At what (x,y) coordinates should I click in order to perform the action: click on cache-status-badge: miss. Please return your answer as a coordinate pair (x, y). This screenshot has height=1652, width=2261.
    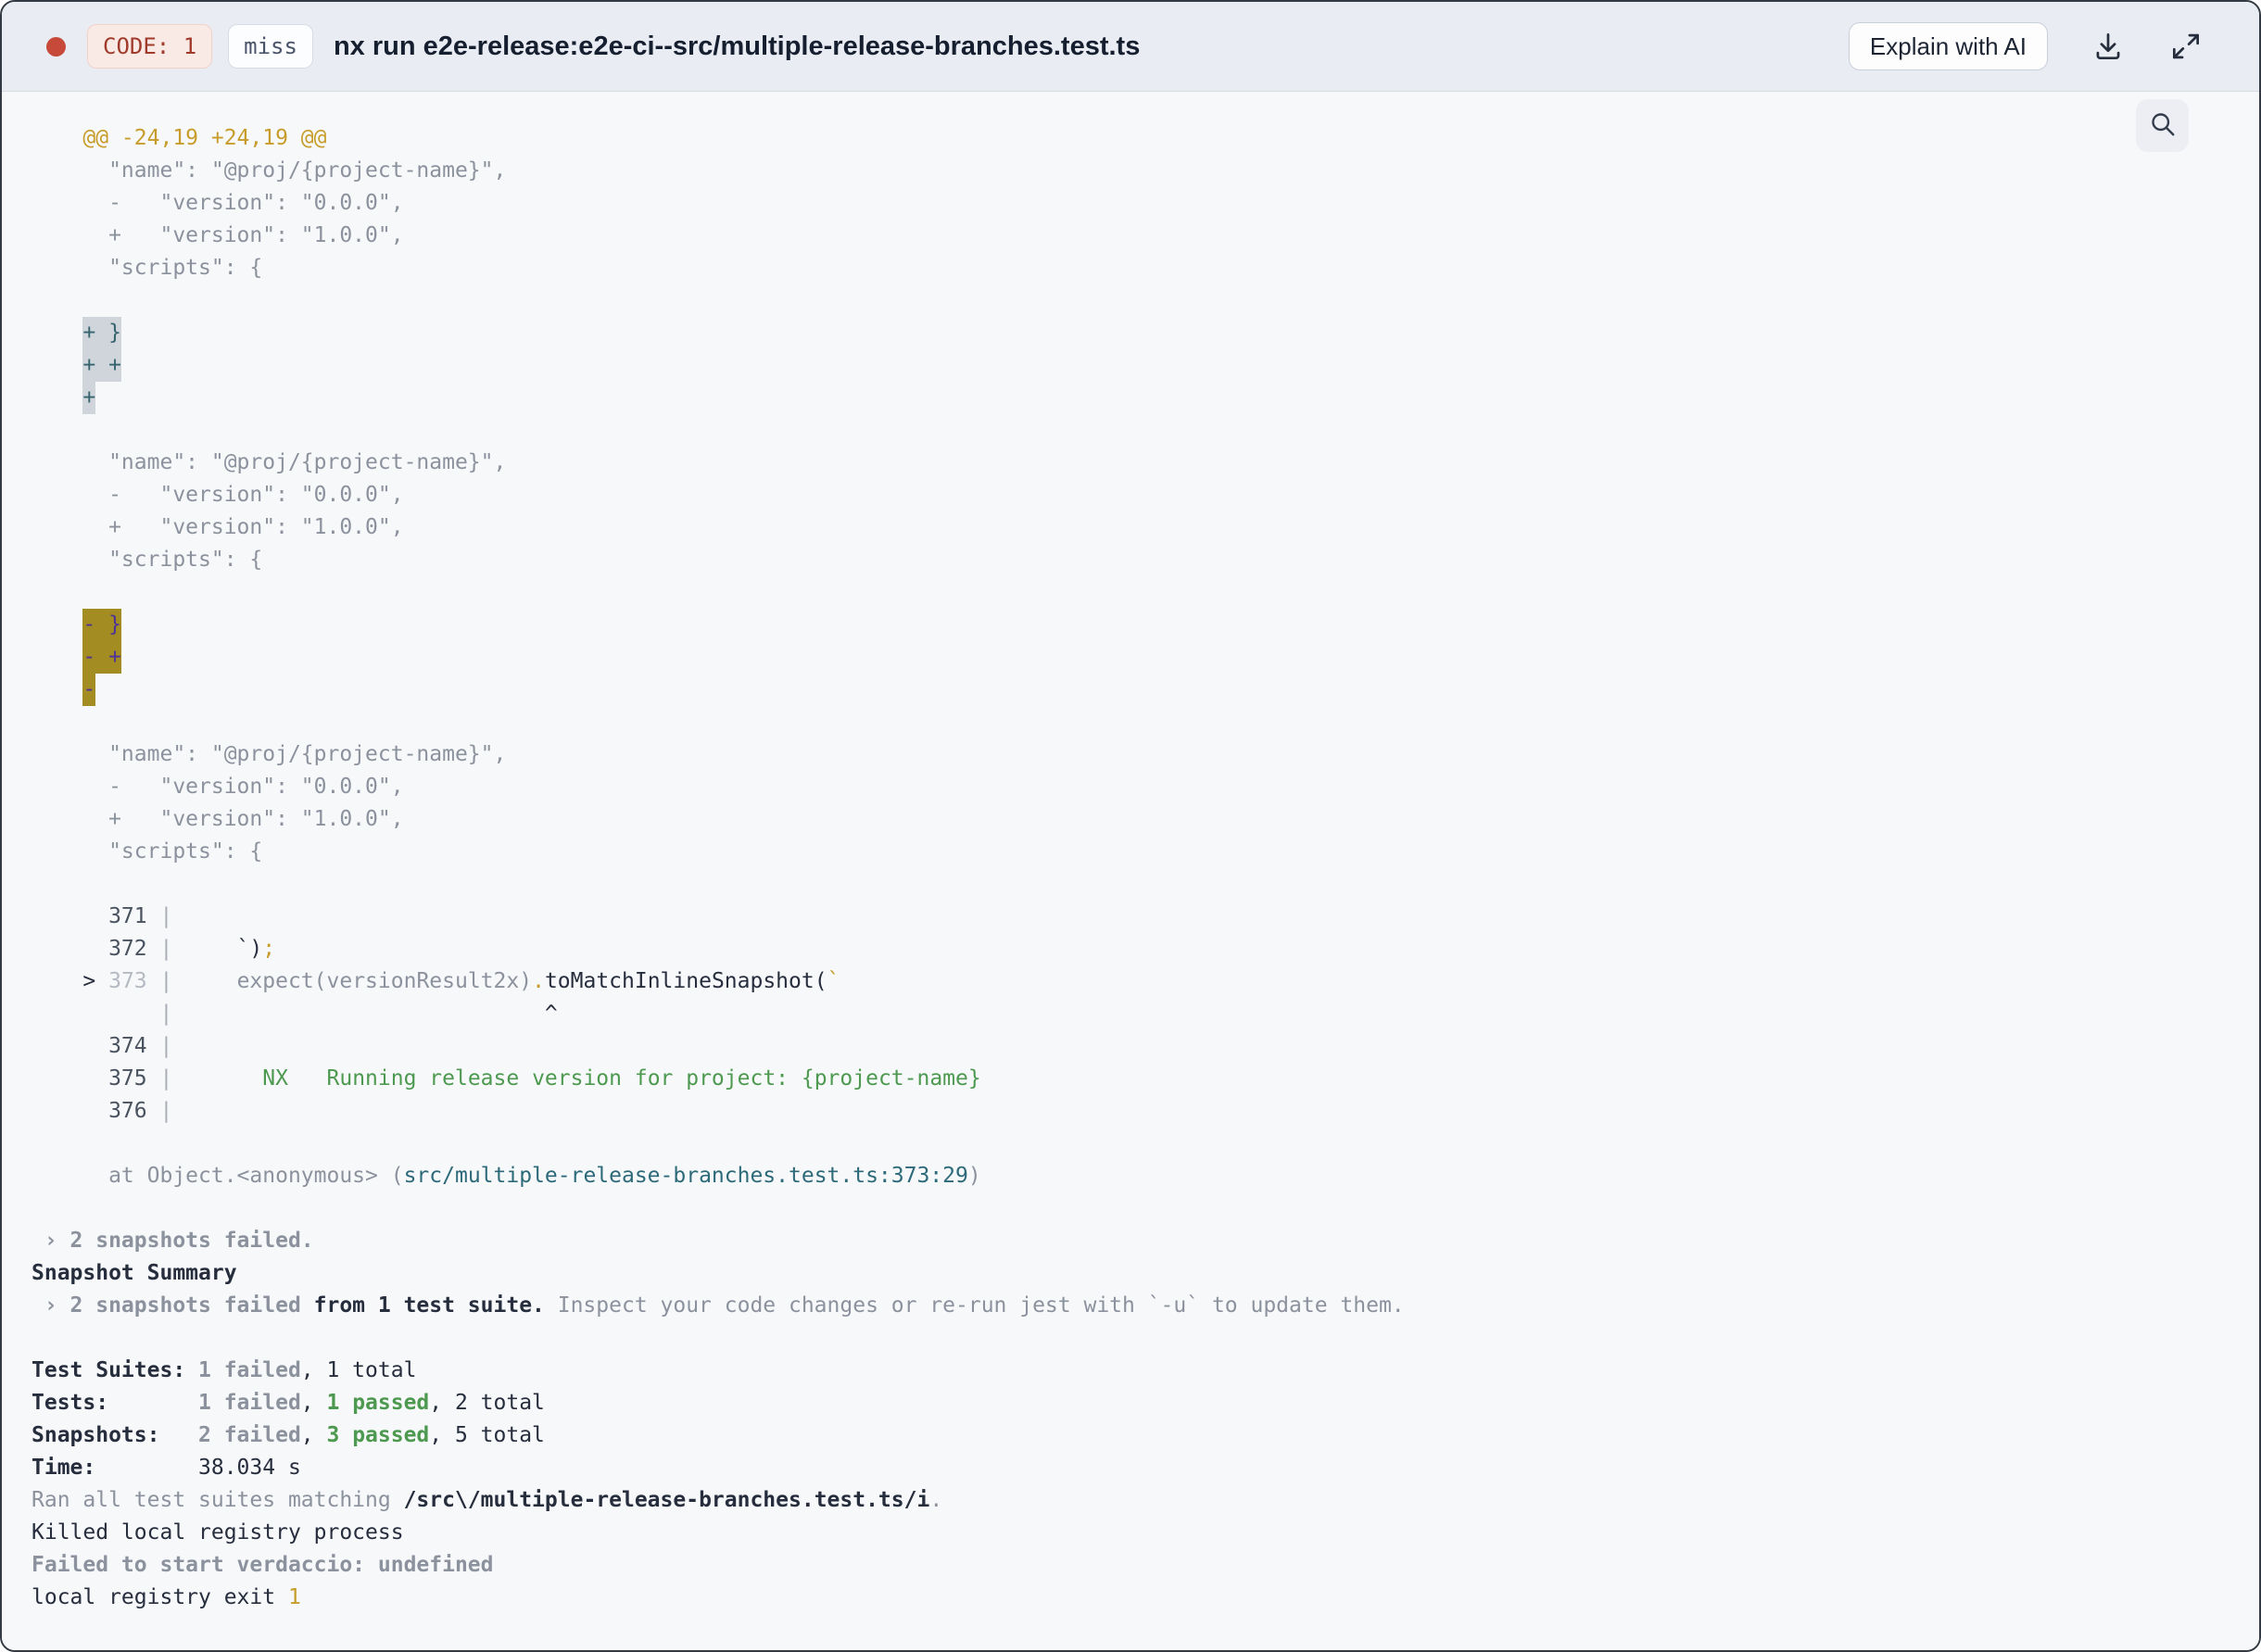
    Looking at the image, I should click on (270, 47).